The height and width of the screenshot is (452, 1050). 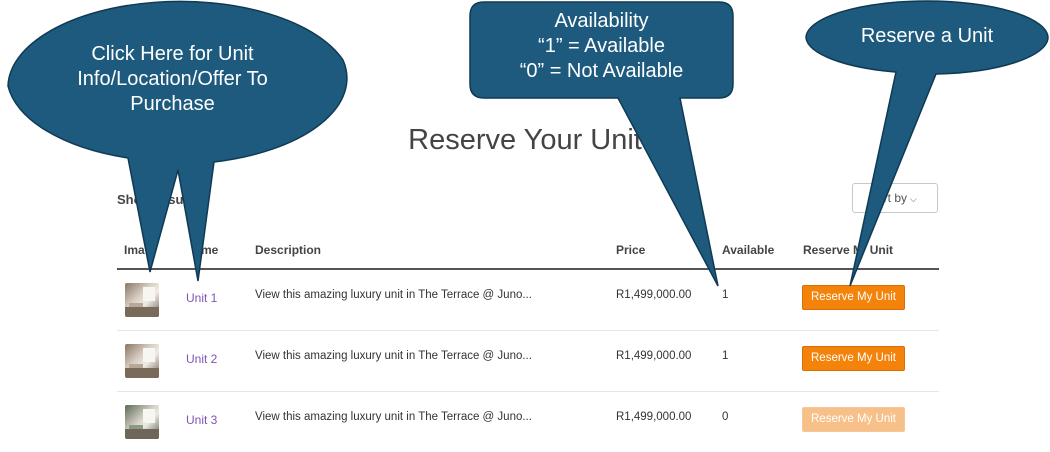 I want to click on unit-name-link: Unit 2, so click(x=201, y=359).